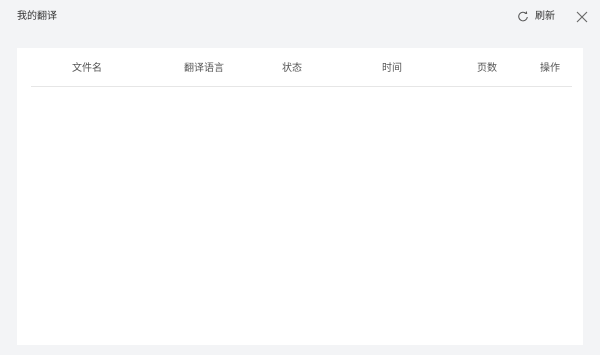 Image resolution: width=600 pixels, height=355 pixels. I want to click on table-header: 文件名 翻译语言 状态 时间 页数 操作, so click(301, 67).